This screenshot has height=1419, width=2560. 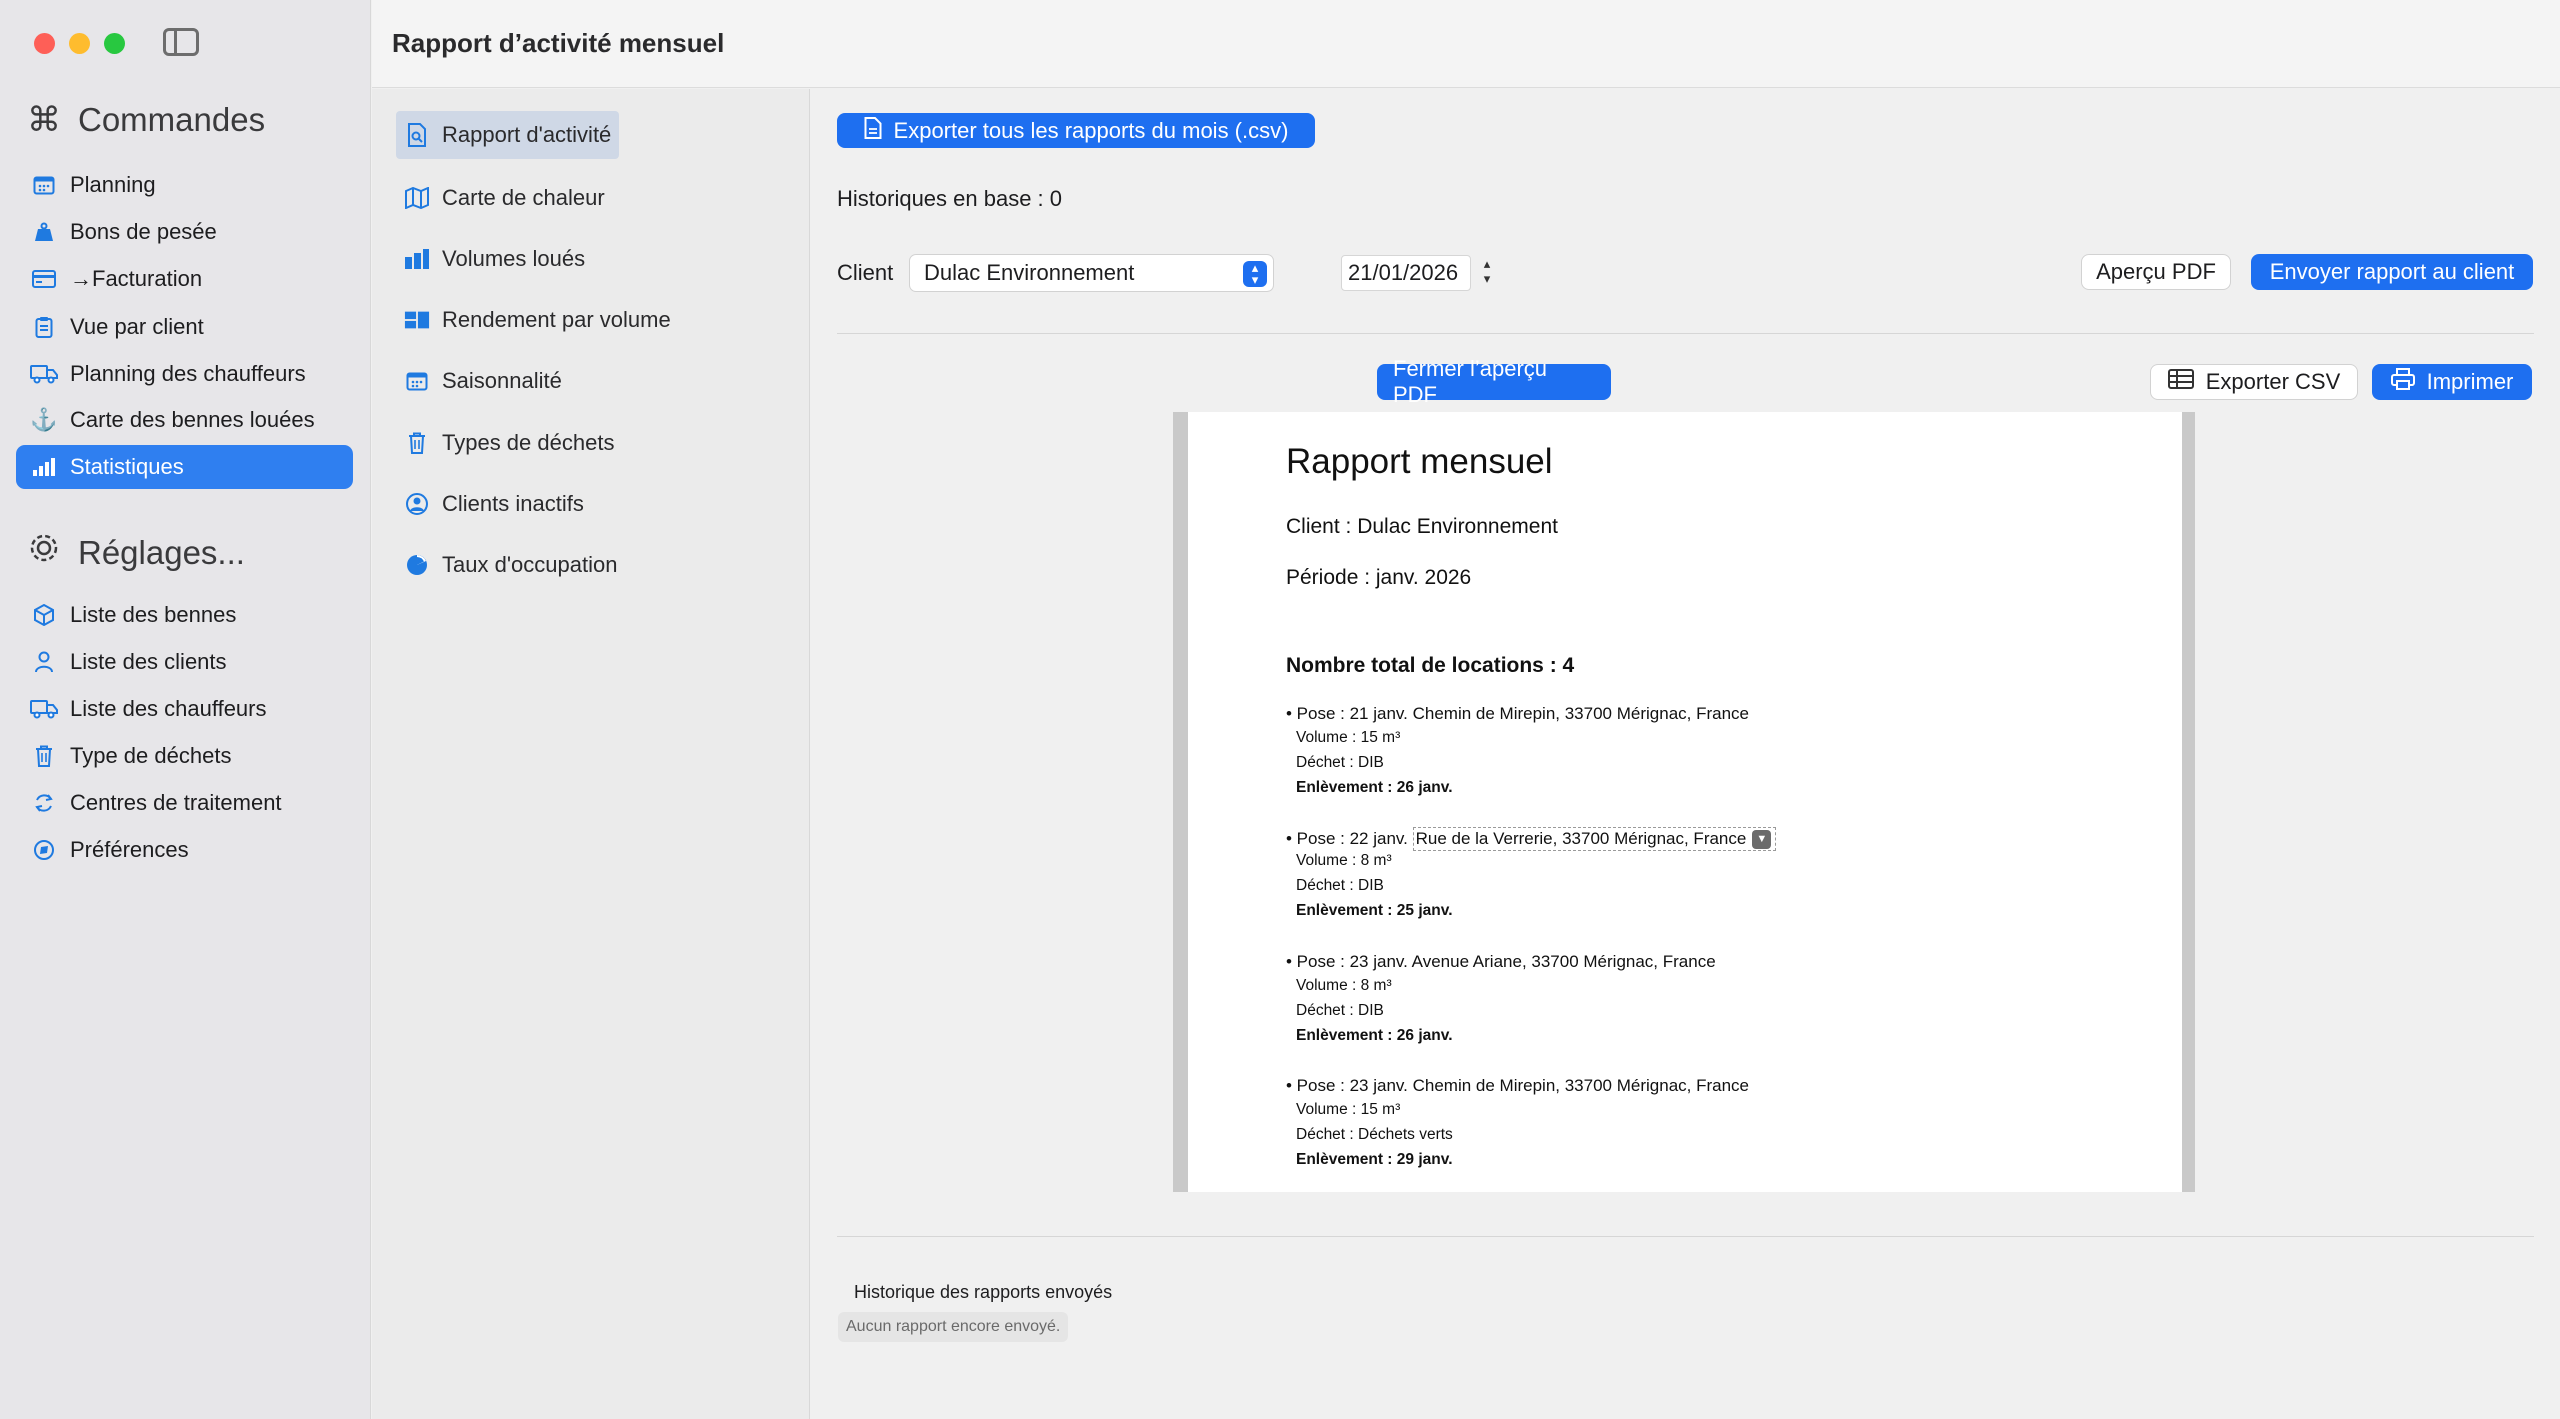 What do you see at coordinates (537, 320) in the screenshot?
I see `subnav-item-rendement-volume: Rendement par volume` at bounding box center [537, 320].